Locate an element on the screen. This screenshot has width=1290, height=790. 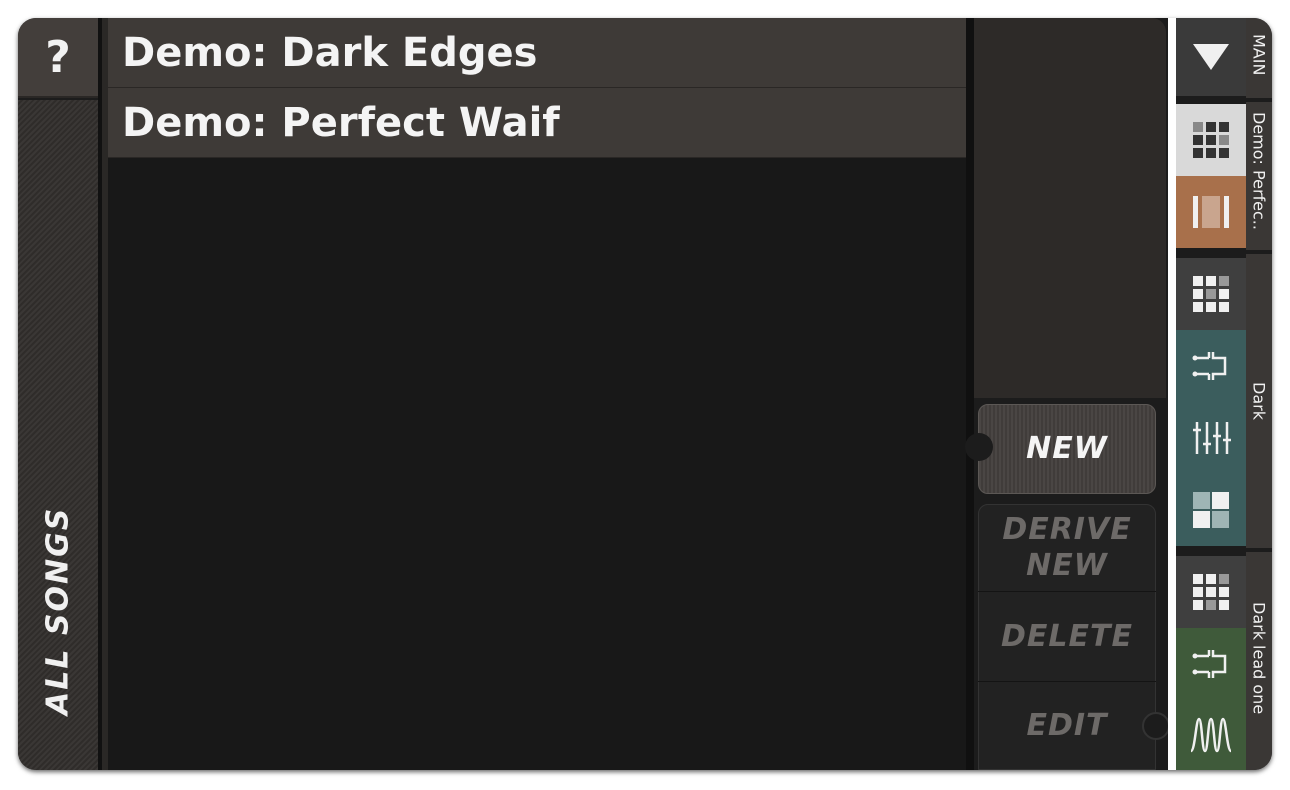
navigator-label-strip: MAIN Demo: Perfec.. Dark Dark lead one is located at coordinates (1259, 394).